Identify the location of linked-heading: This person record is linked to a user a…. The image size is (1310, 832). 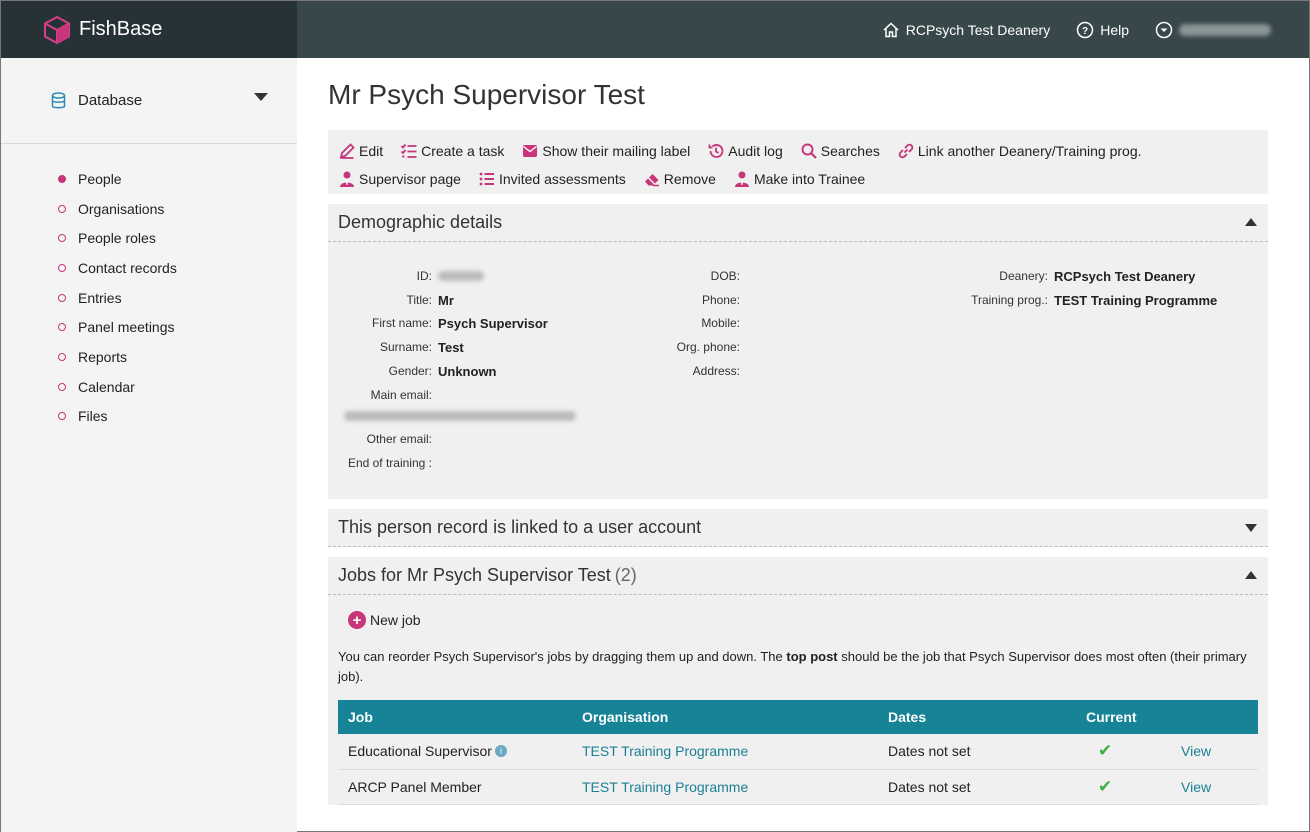
(520, 527).